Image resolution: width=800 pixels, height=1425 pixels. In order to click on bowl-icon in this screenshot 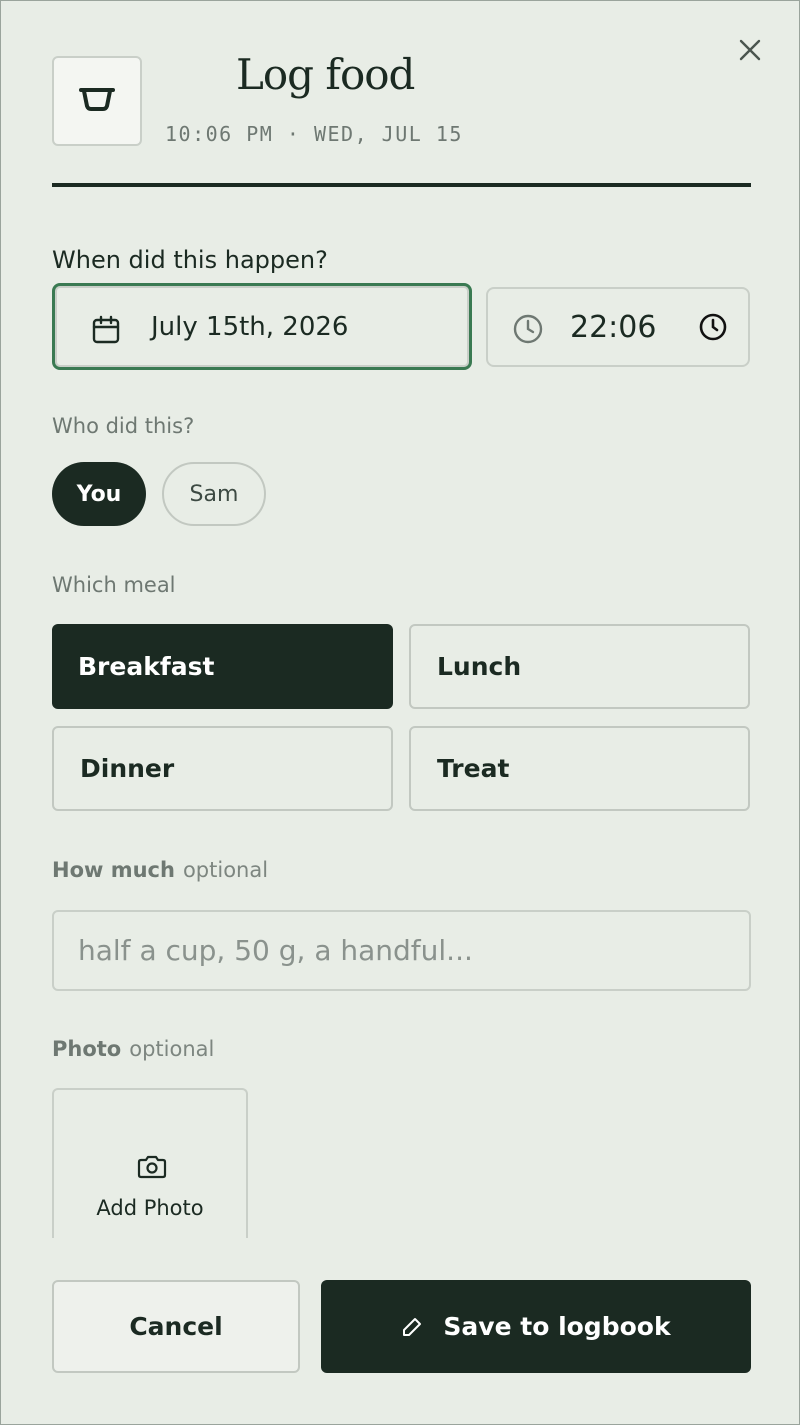, I will do `click(97, 101)`.